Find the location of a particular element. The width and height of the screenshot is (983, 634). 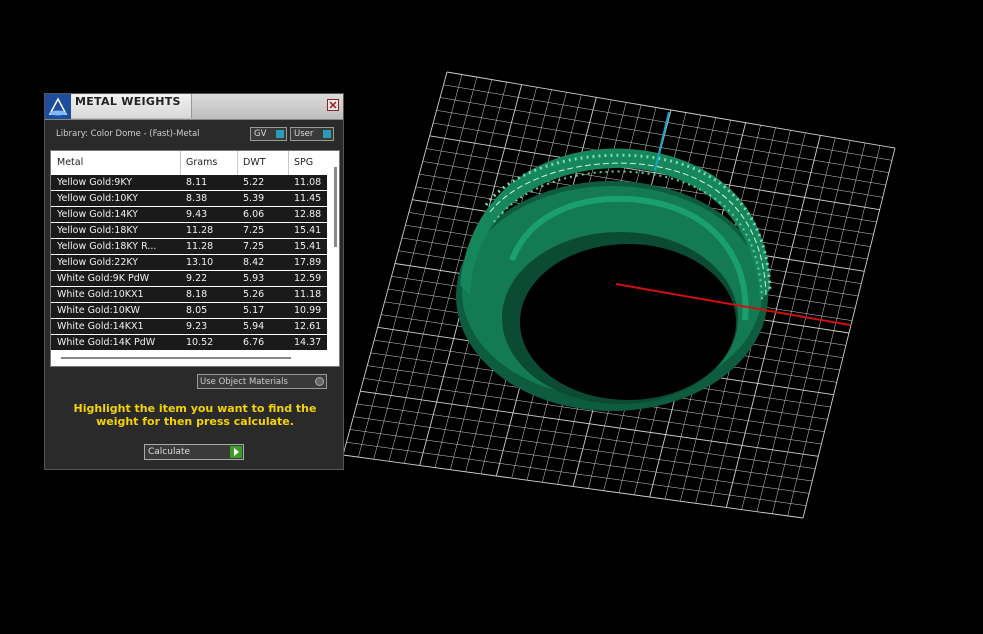

cell-dwt: 5.94 is located at coordinates (254, 326).